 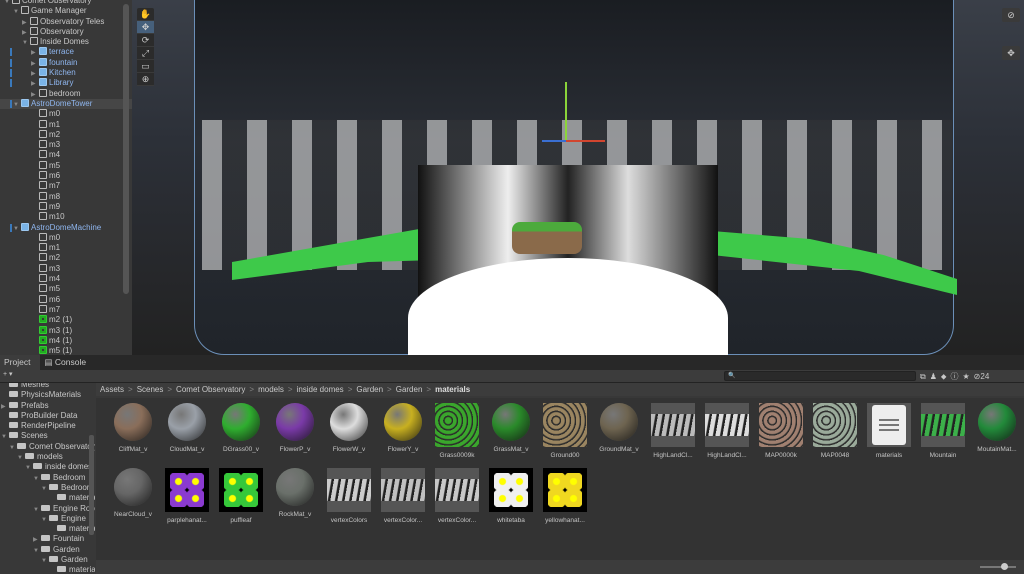 What do you see at coordinates (403, 435) in the screenshot?
I see `asset-item: FlowerY_v` at bounding box center [403, 435].